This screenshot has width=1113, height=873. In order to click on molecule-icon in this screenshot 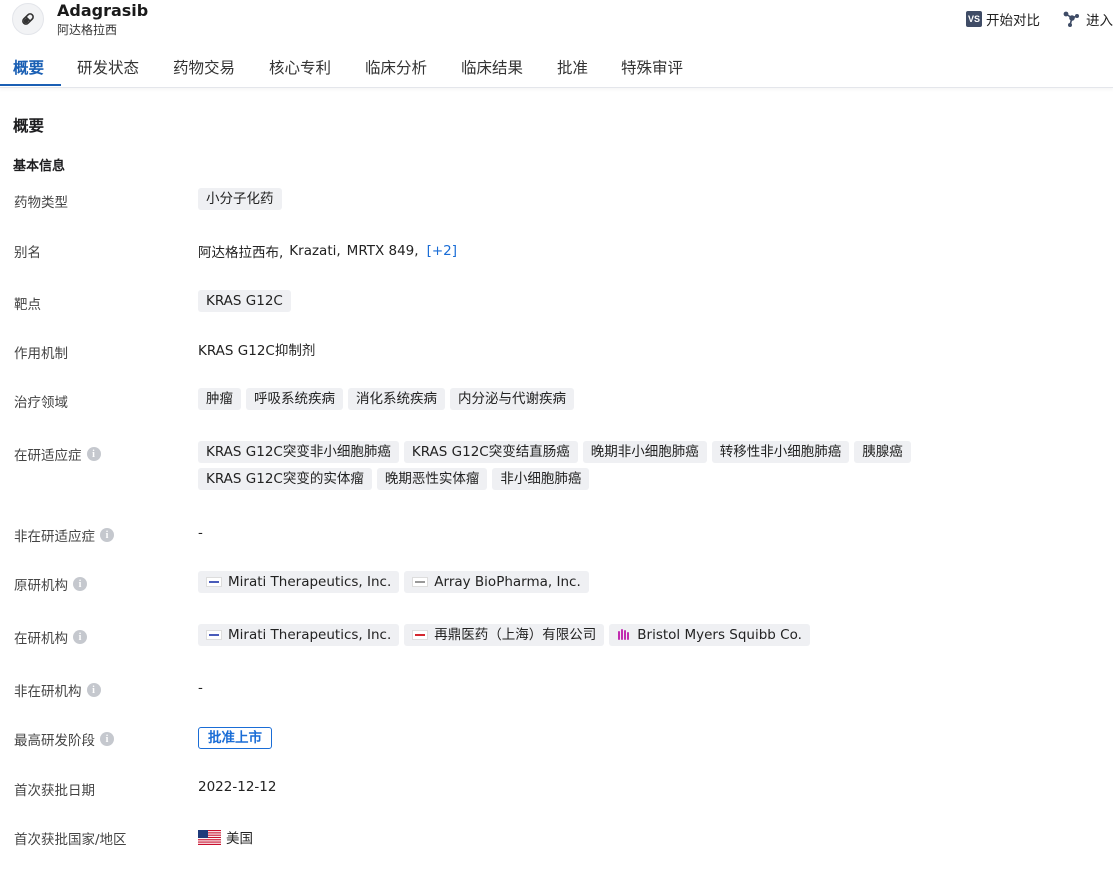, I will do `click(1071, 19)`.